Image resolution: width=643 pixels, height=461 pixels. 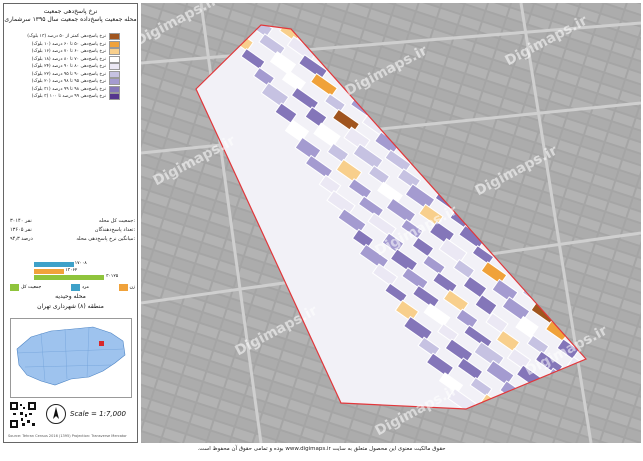 What do you see at coordinates (65, 52) in the screenshot?
I see `legend-item: نرخ پاسخ‌دهی ۶۰ تا ۷۰ درصد (۱۶ بلوک)` at bounding box center [65, 52].